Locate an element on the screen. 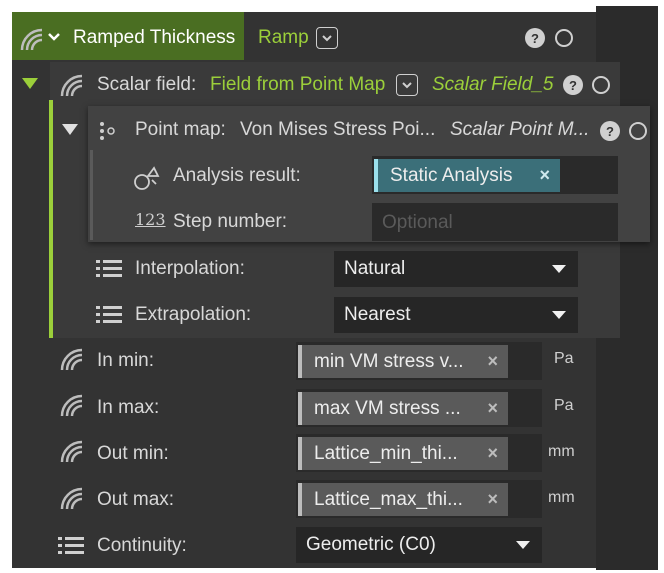 This screenshot has width=664, height=573. scalar-field-dropdown-button is located at coordinates (407, 85).